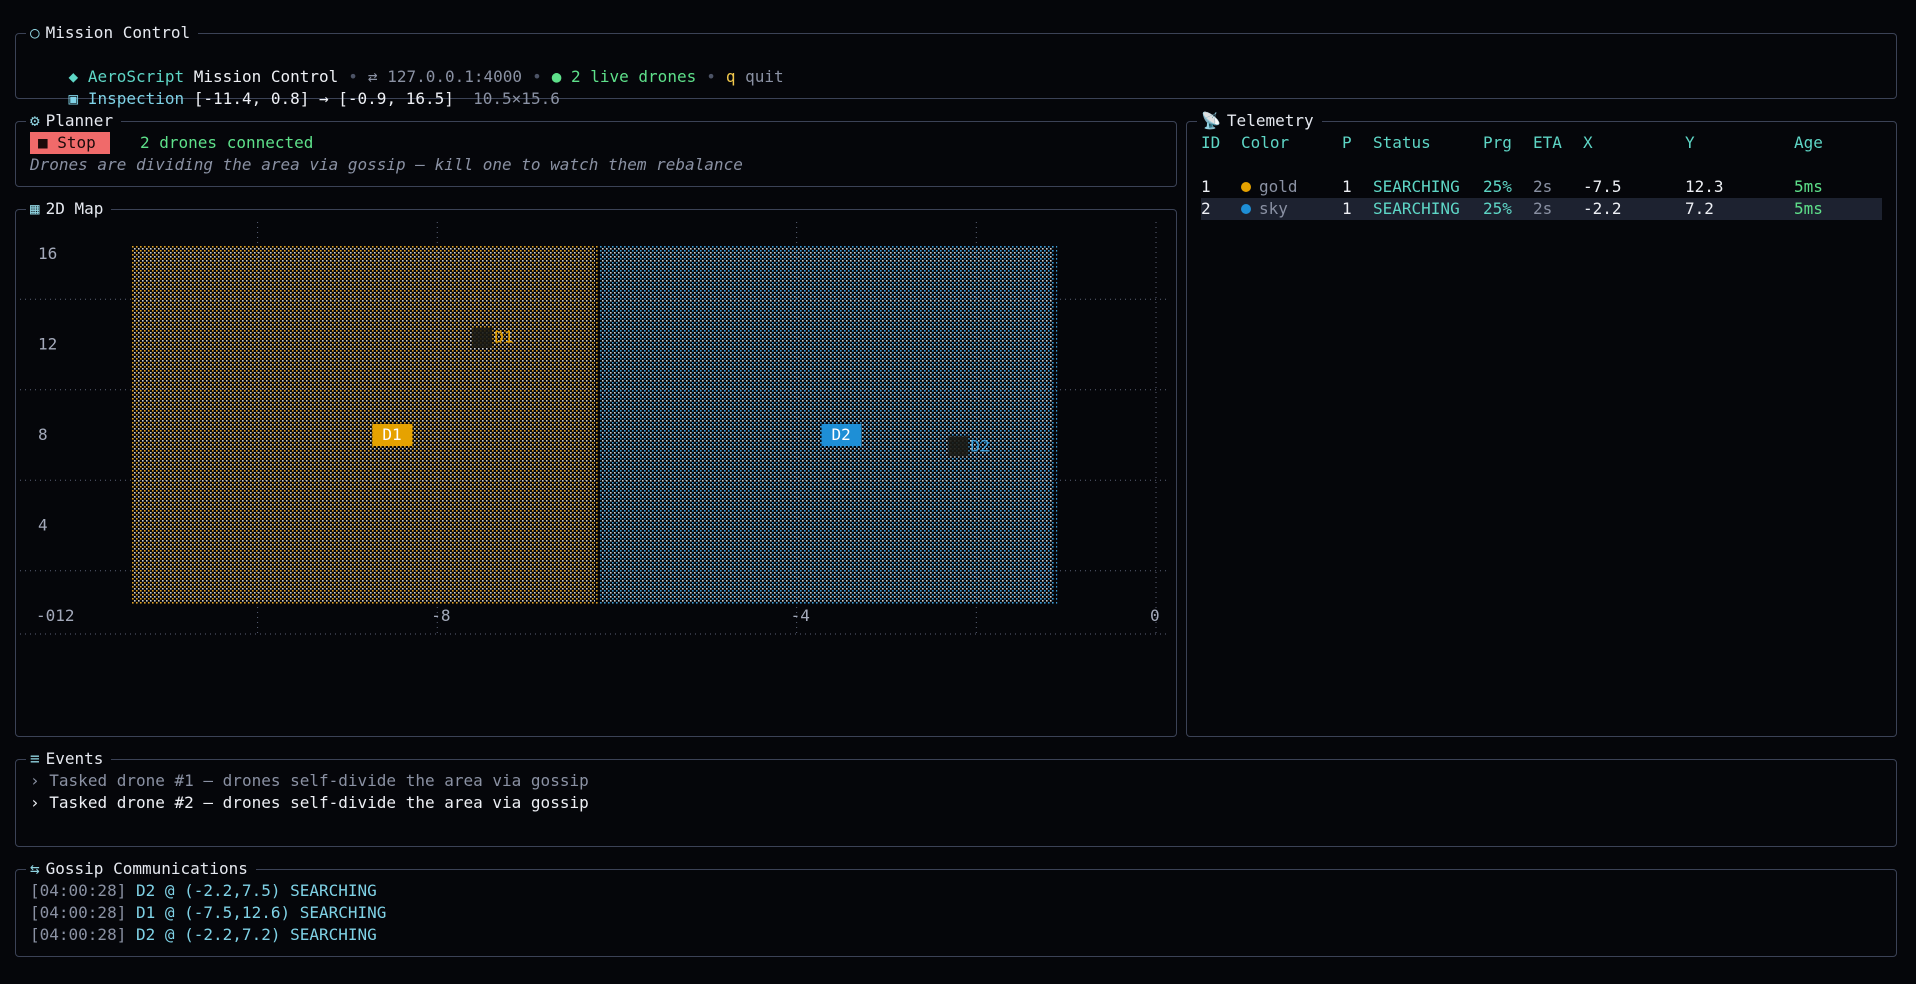 The width and height of the screenshot is (1916, 984). Describe the element at coordinates (227, 142) in the screenshot. I see `planner-status: 2 drones connected` at that location.